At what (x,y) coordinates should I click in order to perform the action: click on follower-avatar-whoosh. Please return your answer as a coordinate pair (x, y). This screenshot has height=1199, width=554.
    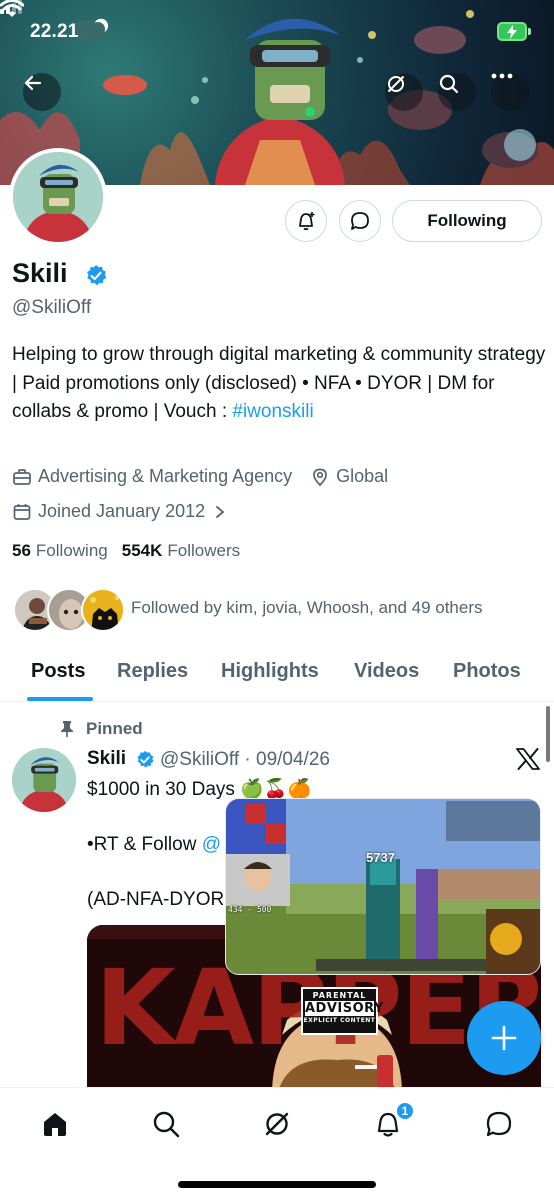
    Looking at the image, I should click on (103, 610).